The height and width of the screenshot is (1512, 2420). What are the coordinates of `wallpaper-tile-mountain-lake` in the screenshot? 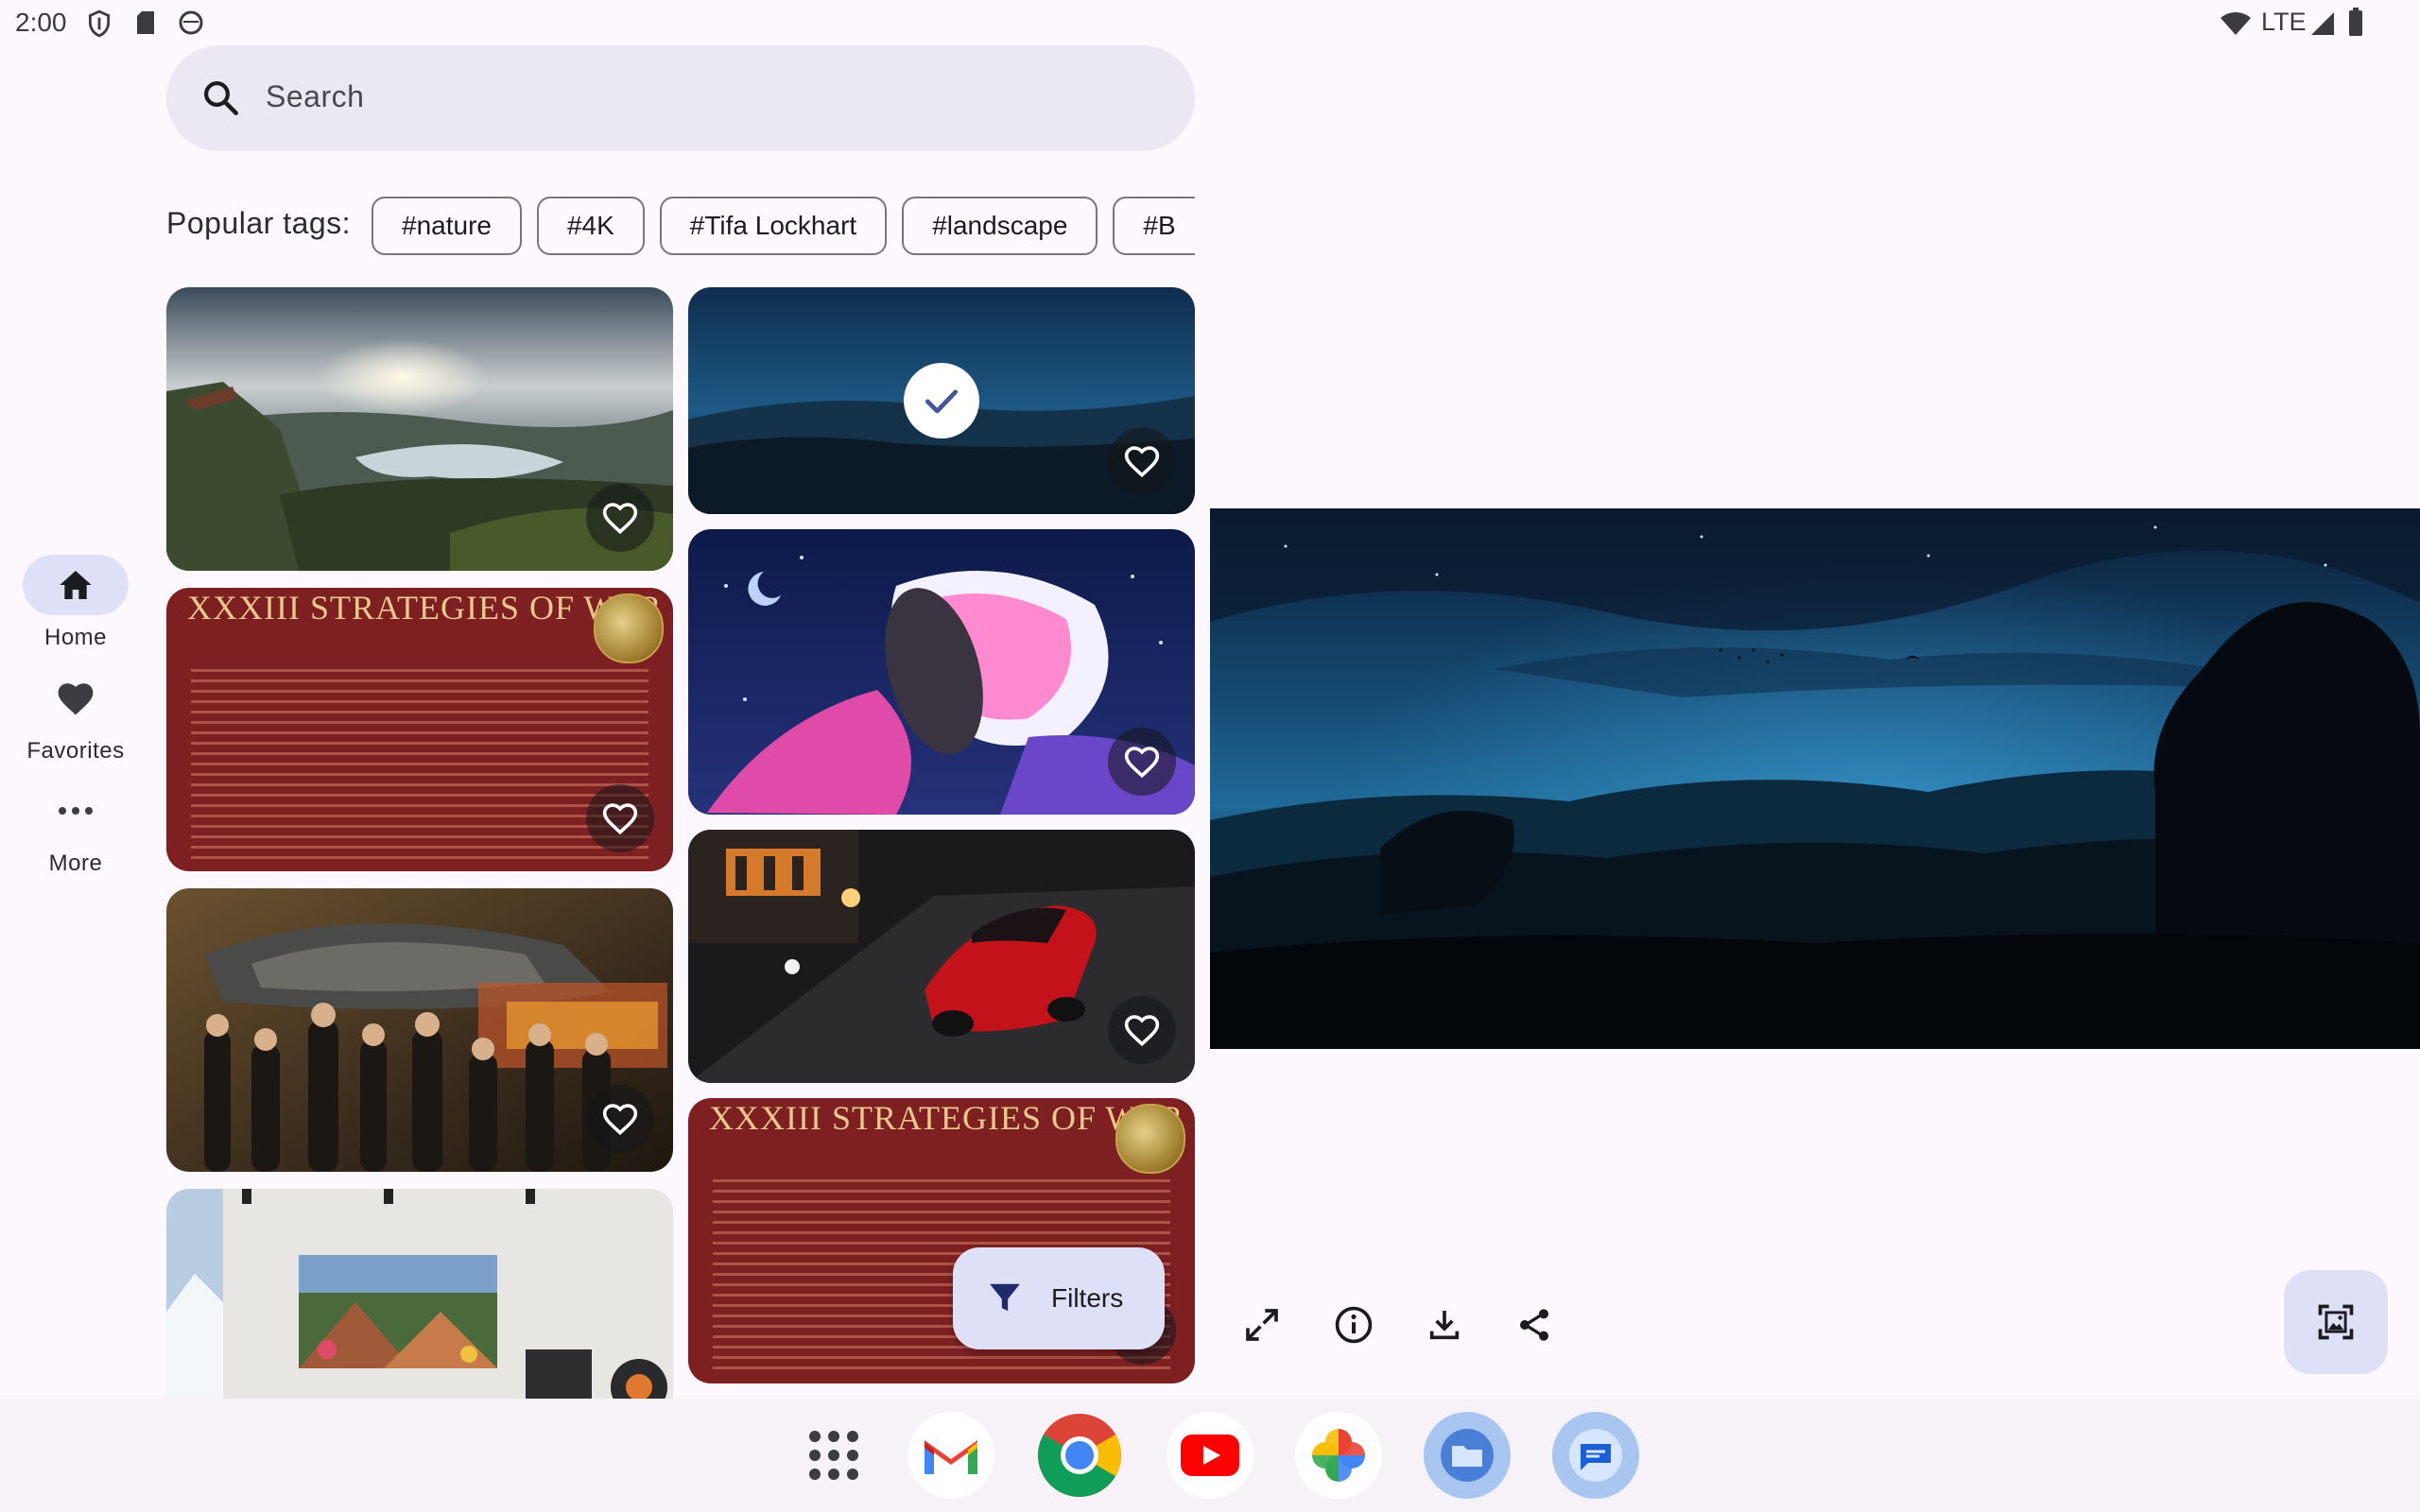 It's located at (419, 429).